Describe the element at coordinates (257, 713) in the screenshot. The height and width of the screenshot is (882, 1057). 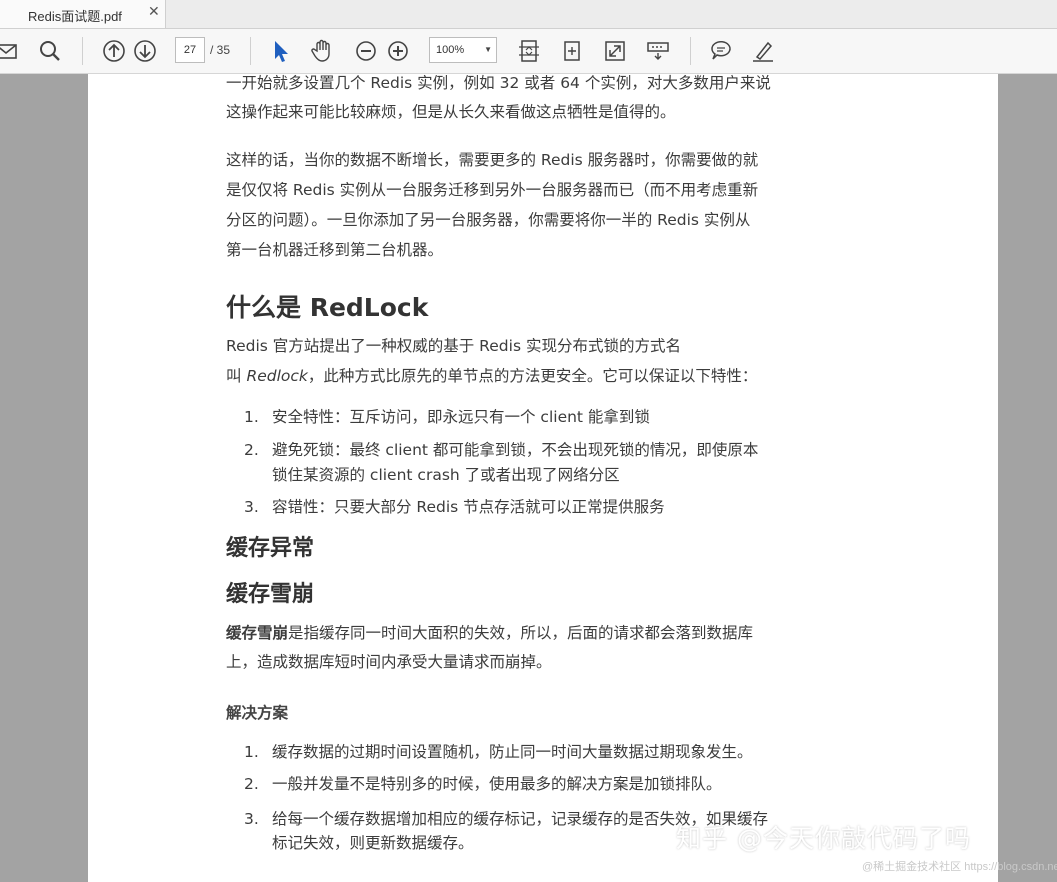
I see `heading-solution: 解决方案` at that location.